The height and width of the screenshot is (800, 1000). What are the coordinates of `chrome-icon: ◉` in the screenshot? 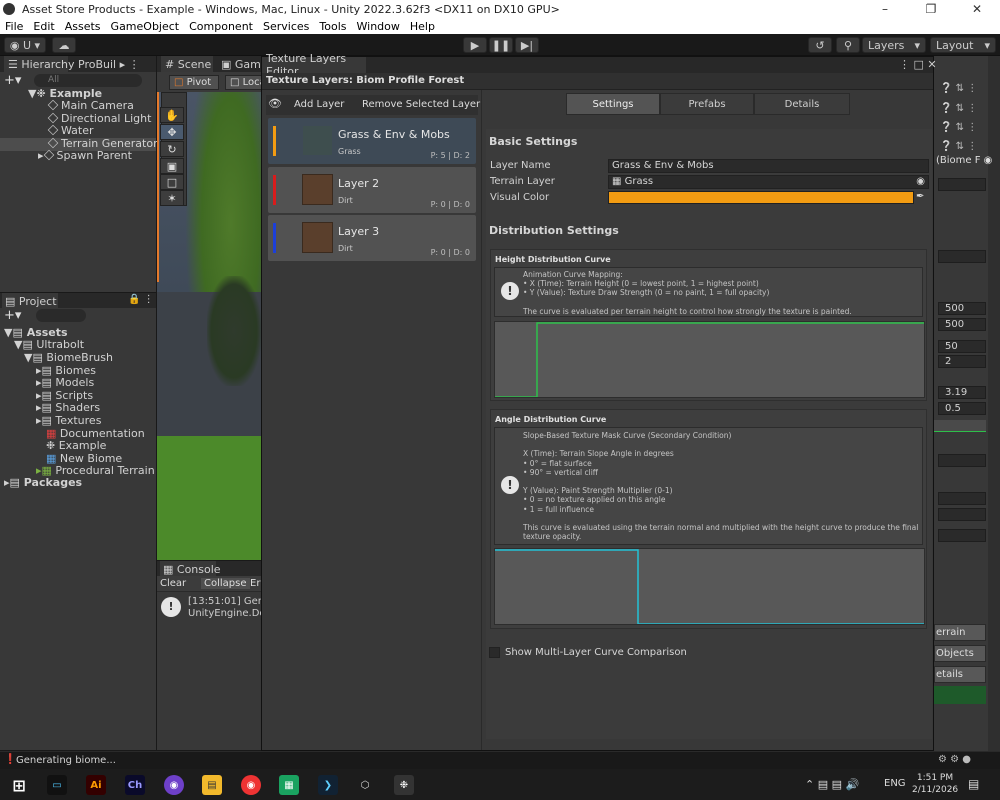 It's located at (251, 785).